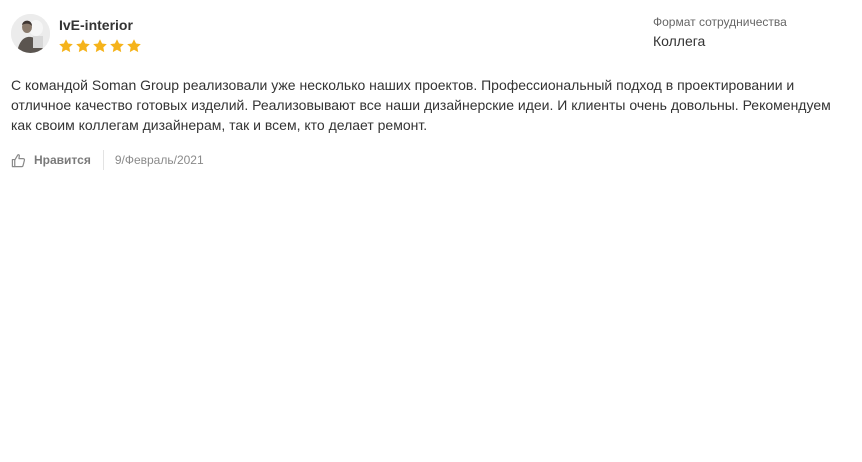 The image size is (862, 462). I want to click on review-footer: Нравится 9/Февраль/2021, so click(107, 160).